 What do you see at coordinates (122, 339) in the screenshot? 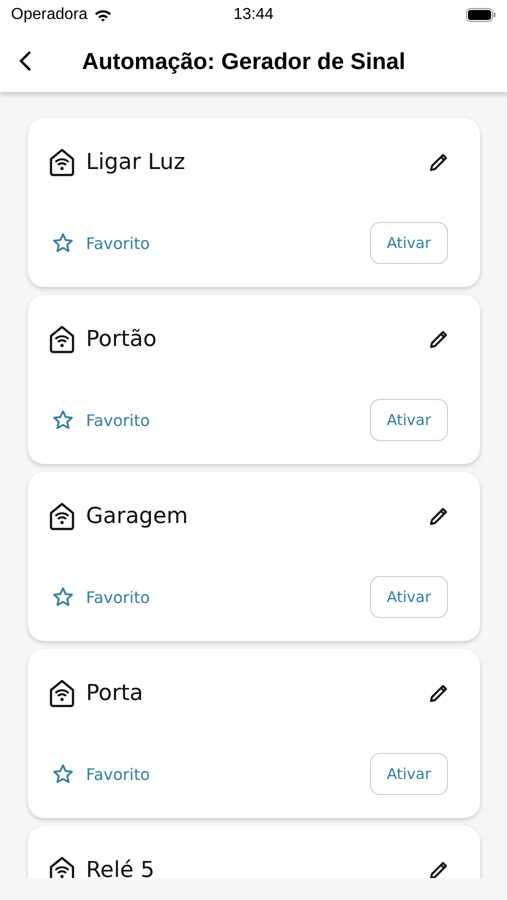
I see `device-name: Portão` at bounding box center [122, 339].